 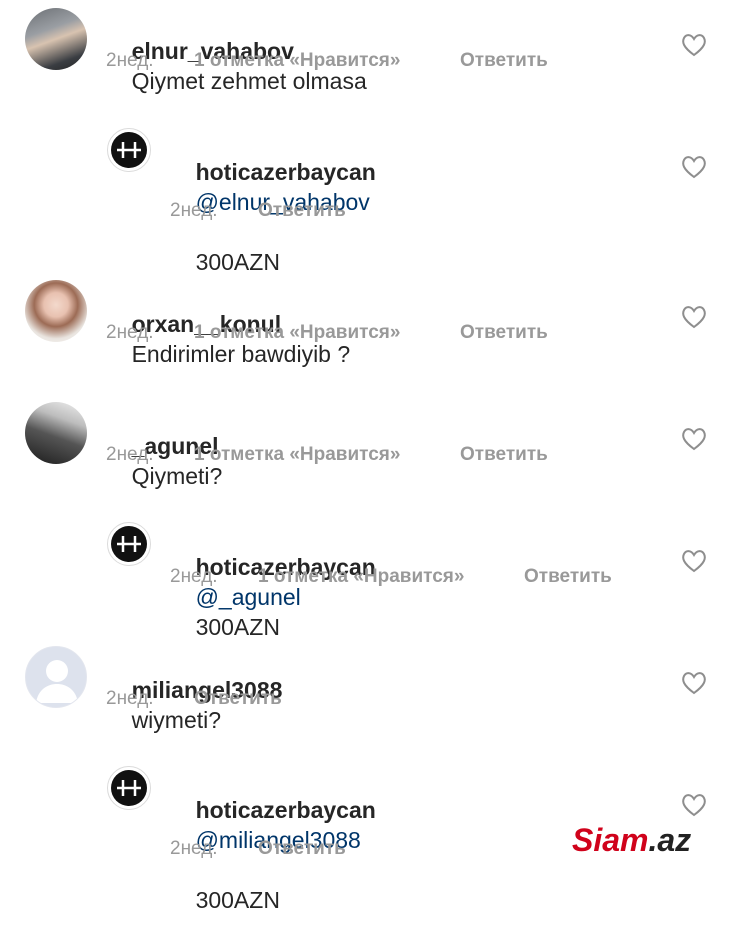 What do you see at coordinates (241, 354) in the screenshot?
I see `comment-text: Endirimler bawdiyib ?` at bounding box center [241, 354].